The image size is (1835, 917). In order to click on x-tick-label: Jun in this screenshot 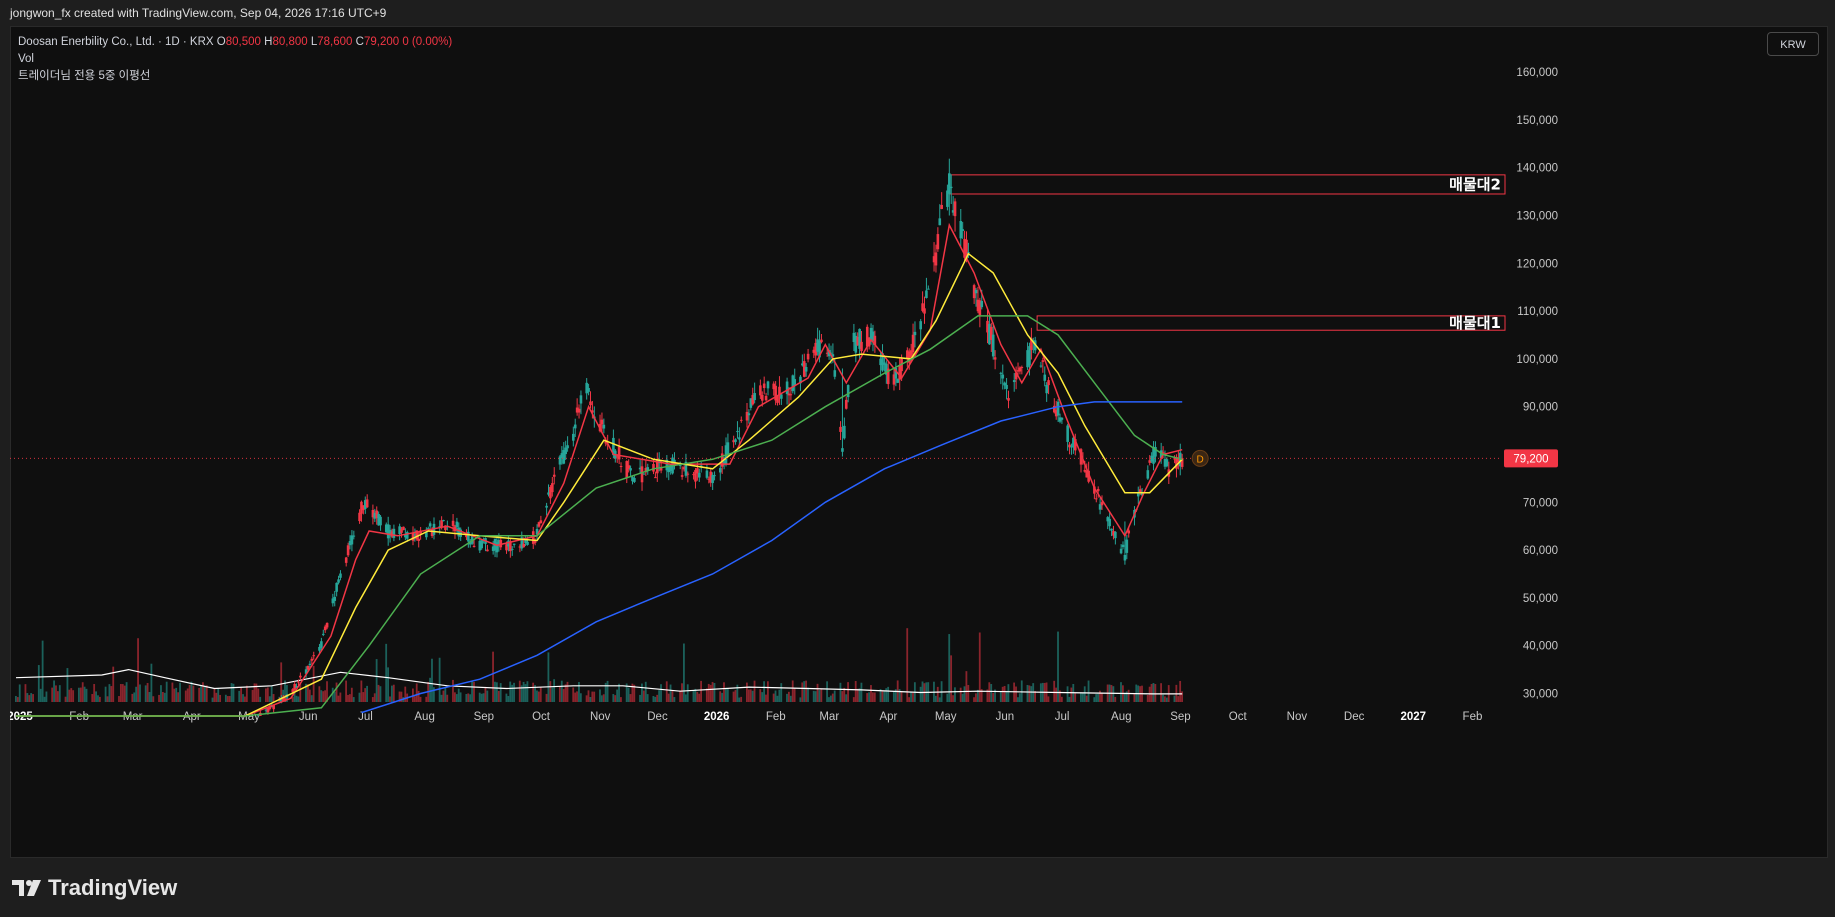, I will do `click(308, 717)`.